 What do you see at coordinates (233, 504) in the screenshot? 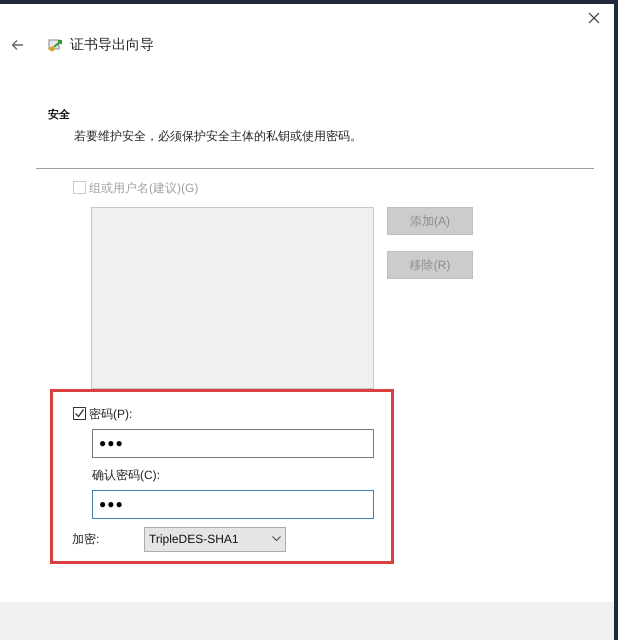
I see `confirm-password-field: ●●●` at bounding box center [233, 504].